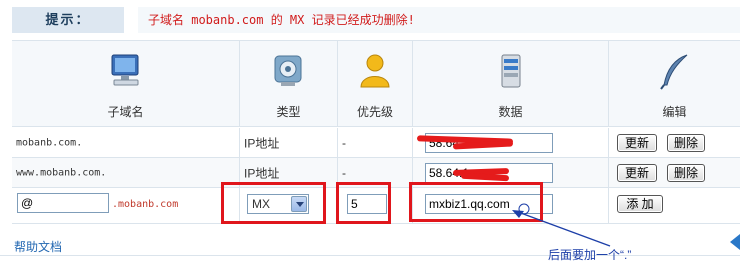 This screenshot has width=740, height=267. I want to click on highlight-box-priority, so click(363, 203).